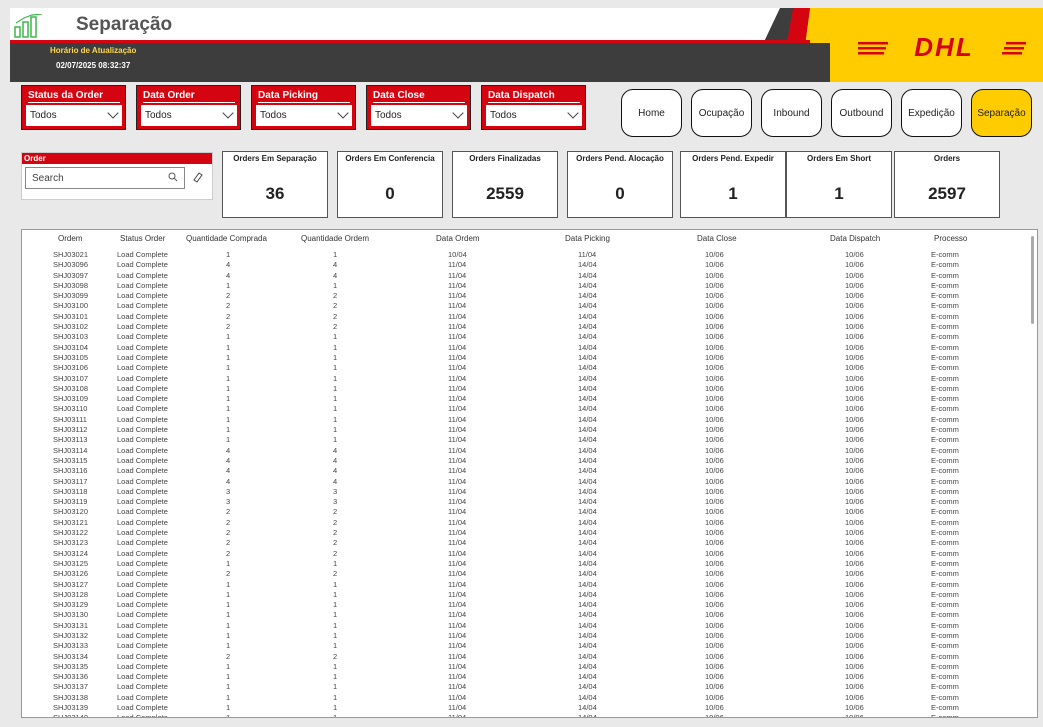 The image size is (1043, 727). I want to click on nav-home-button: Home, so click(651, 113).